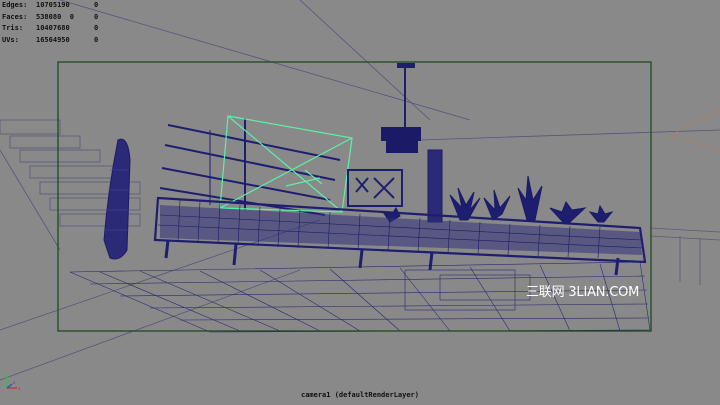  What do you see at coordinates (50, 28) in the screenshot?
I see `hud-row-tris: Tris: 10407680 0` at bounding box center [50, 28].